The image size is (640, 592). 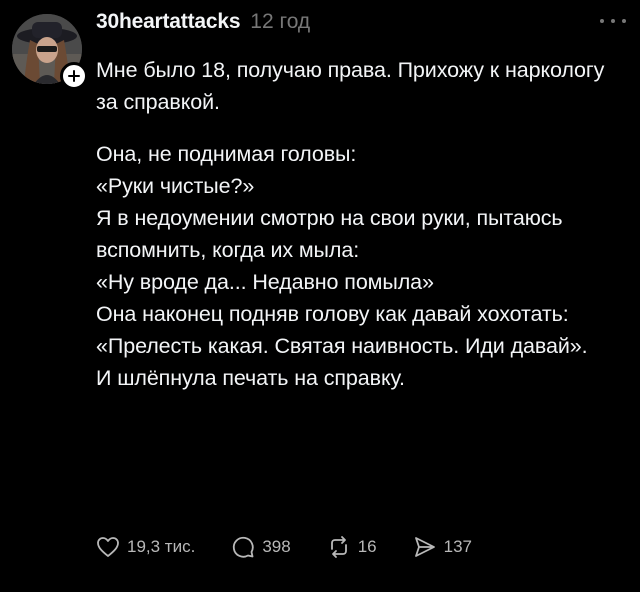 I want to click on reply-count: 398, so click(x=276, y=546).